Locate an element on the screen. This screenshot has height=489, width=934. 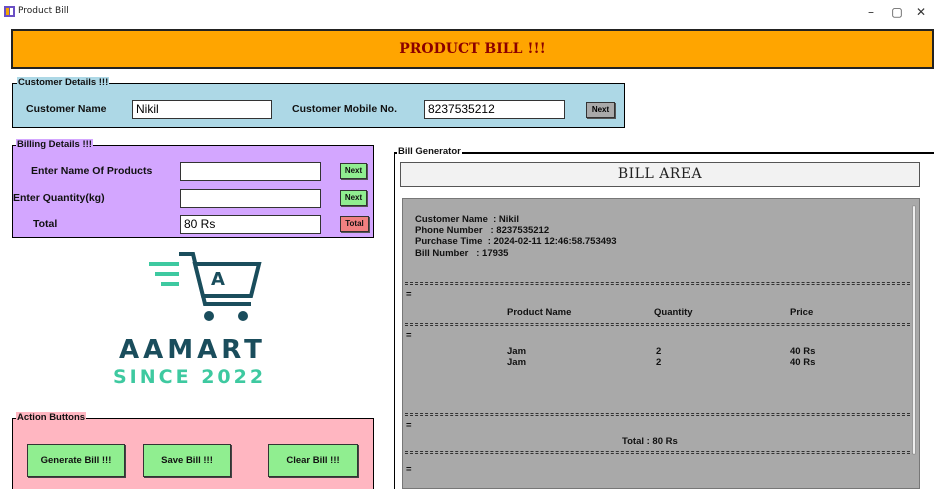
billing-details-legend: Billing Details !!! is located at coordinates (54, 144).